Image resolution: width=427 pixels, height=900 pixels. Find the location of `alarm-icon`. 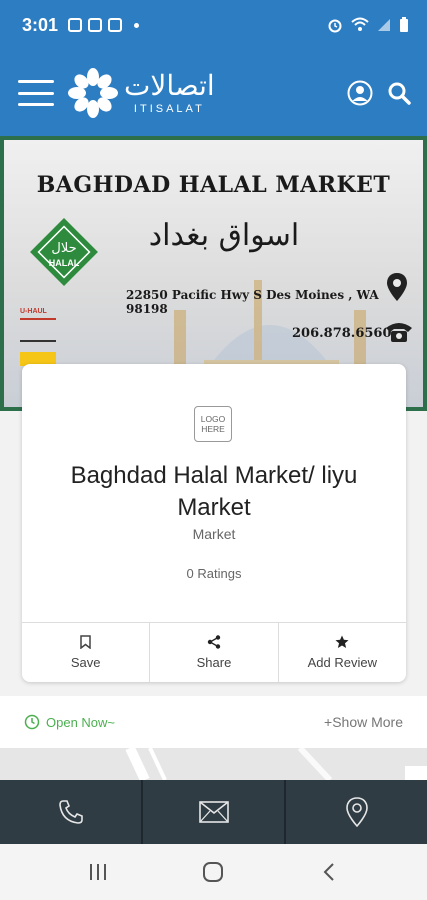

alarm-icon is located at coordinates (335, 26).